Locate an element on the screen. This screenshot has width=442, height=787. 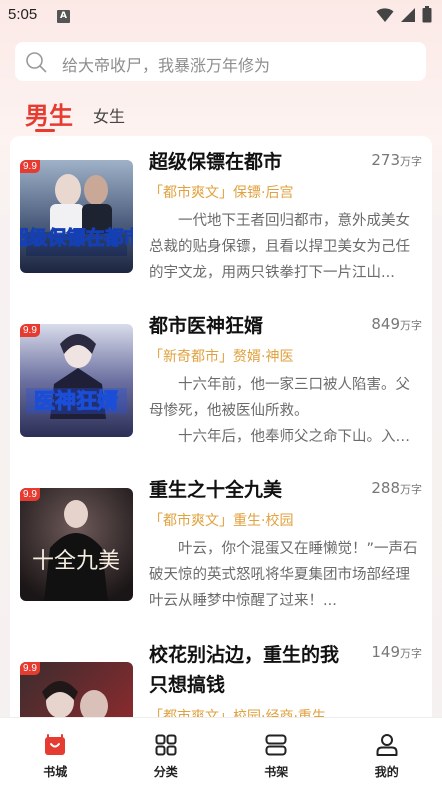
wifi-icon is located at coordinates (385, 14).